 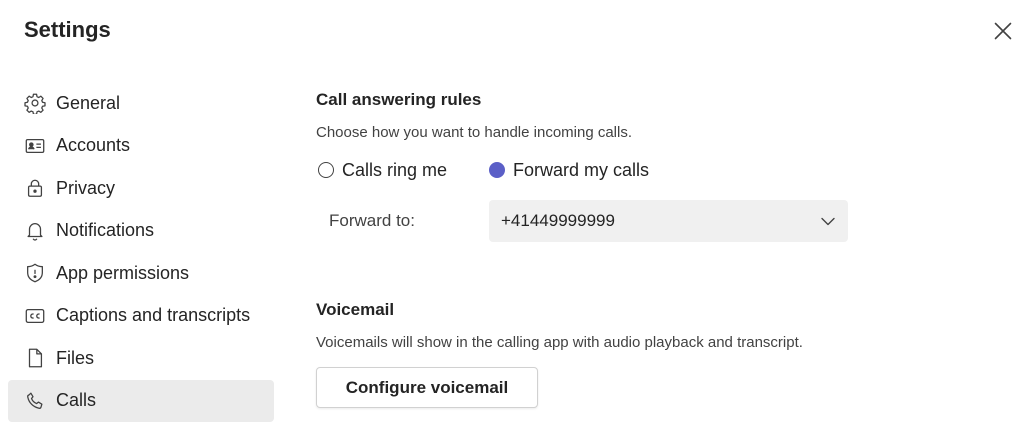 I want to click on call-answering-title: Call answering rules, so click(x=399, y=99).